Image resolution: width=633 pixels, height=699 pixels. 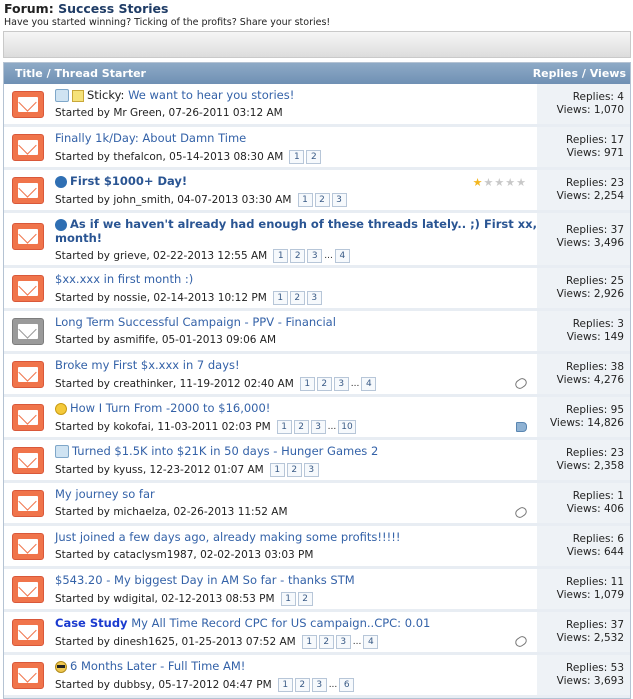 I want to click on thread-title-link: 6 Months Later - Full Time AM!, so click(x=157, y=666).